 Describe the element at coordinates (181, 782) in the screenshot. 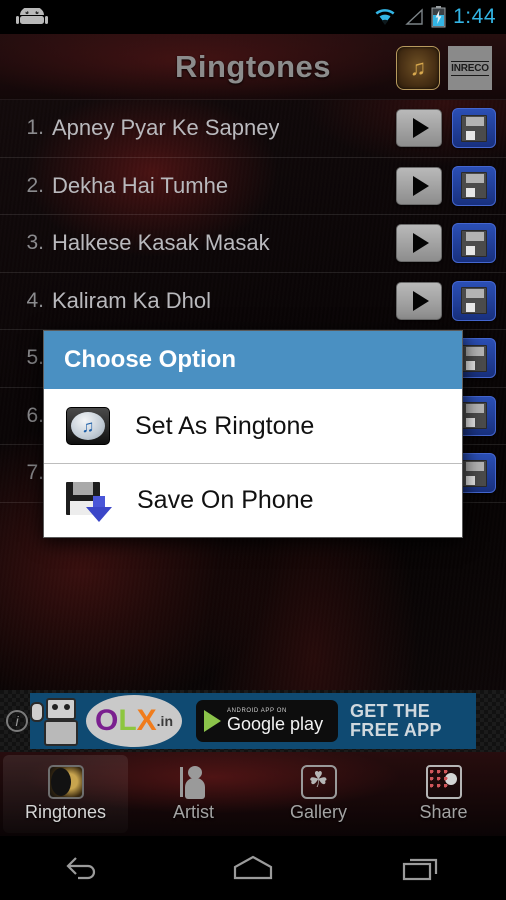

I see `mic-stand` at that location.